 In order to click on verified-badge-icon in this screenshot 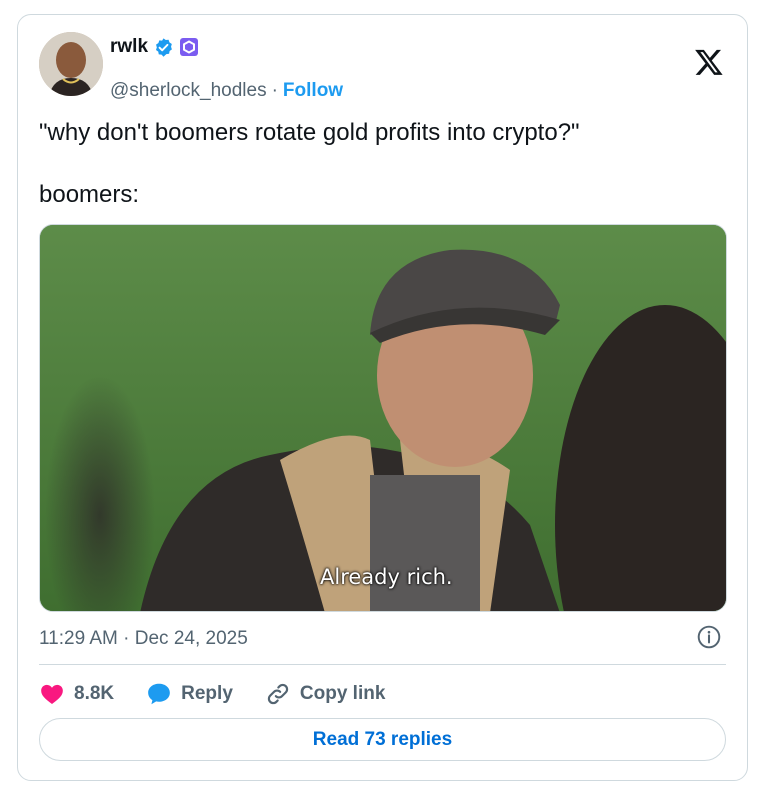, I will do `click(163, 47)`.